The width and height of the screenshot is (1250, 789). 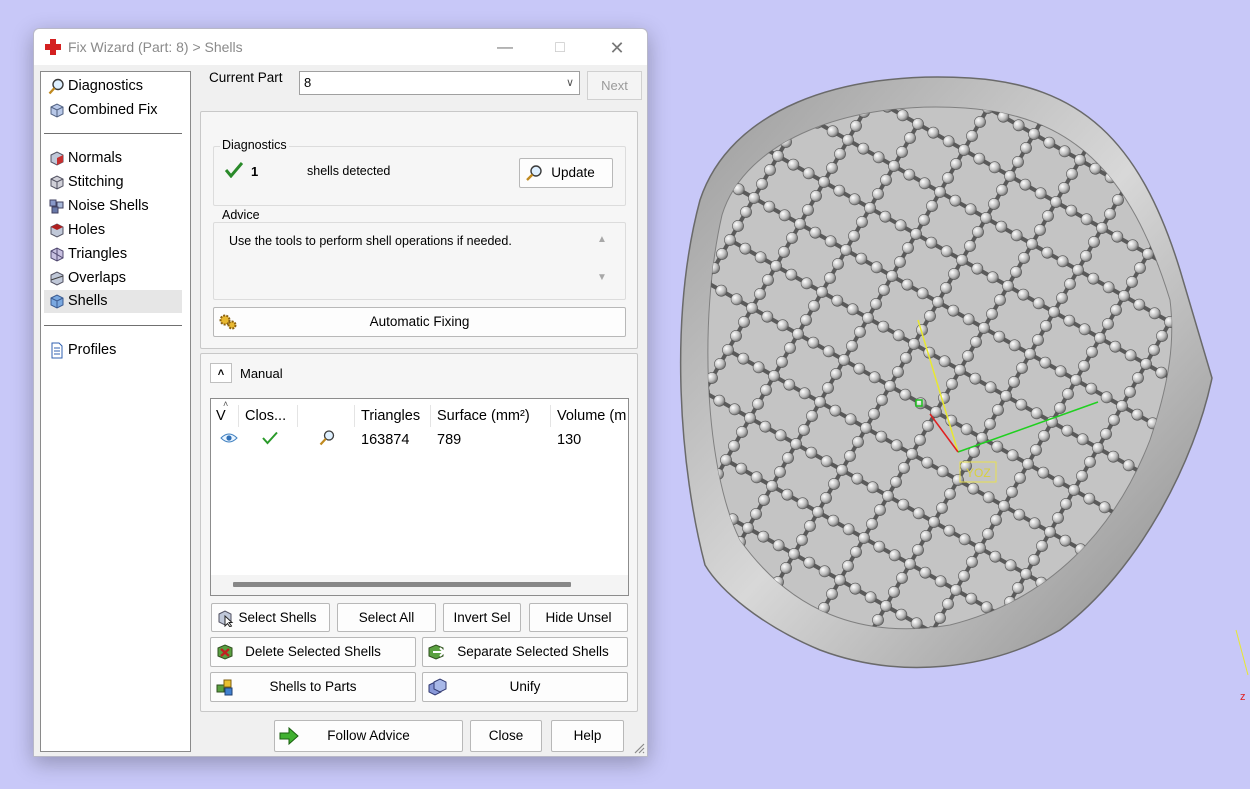 What do you see at coordinates (525, 687) in the screenshot?
I see `unify-button: Unify` at bounding box center [525, 687].